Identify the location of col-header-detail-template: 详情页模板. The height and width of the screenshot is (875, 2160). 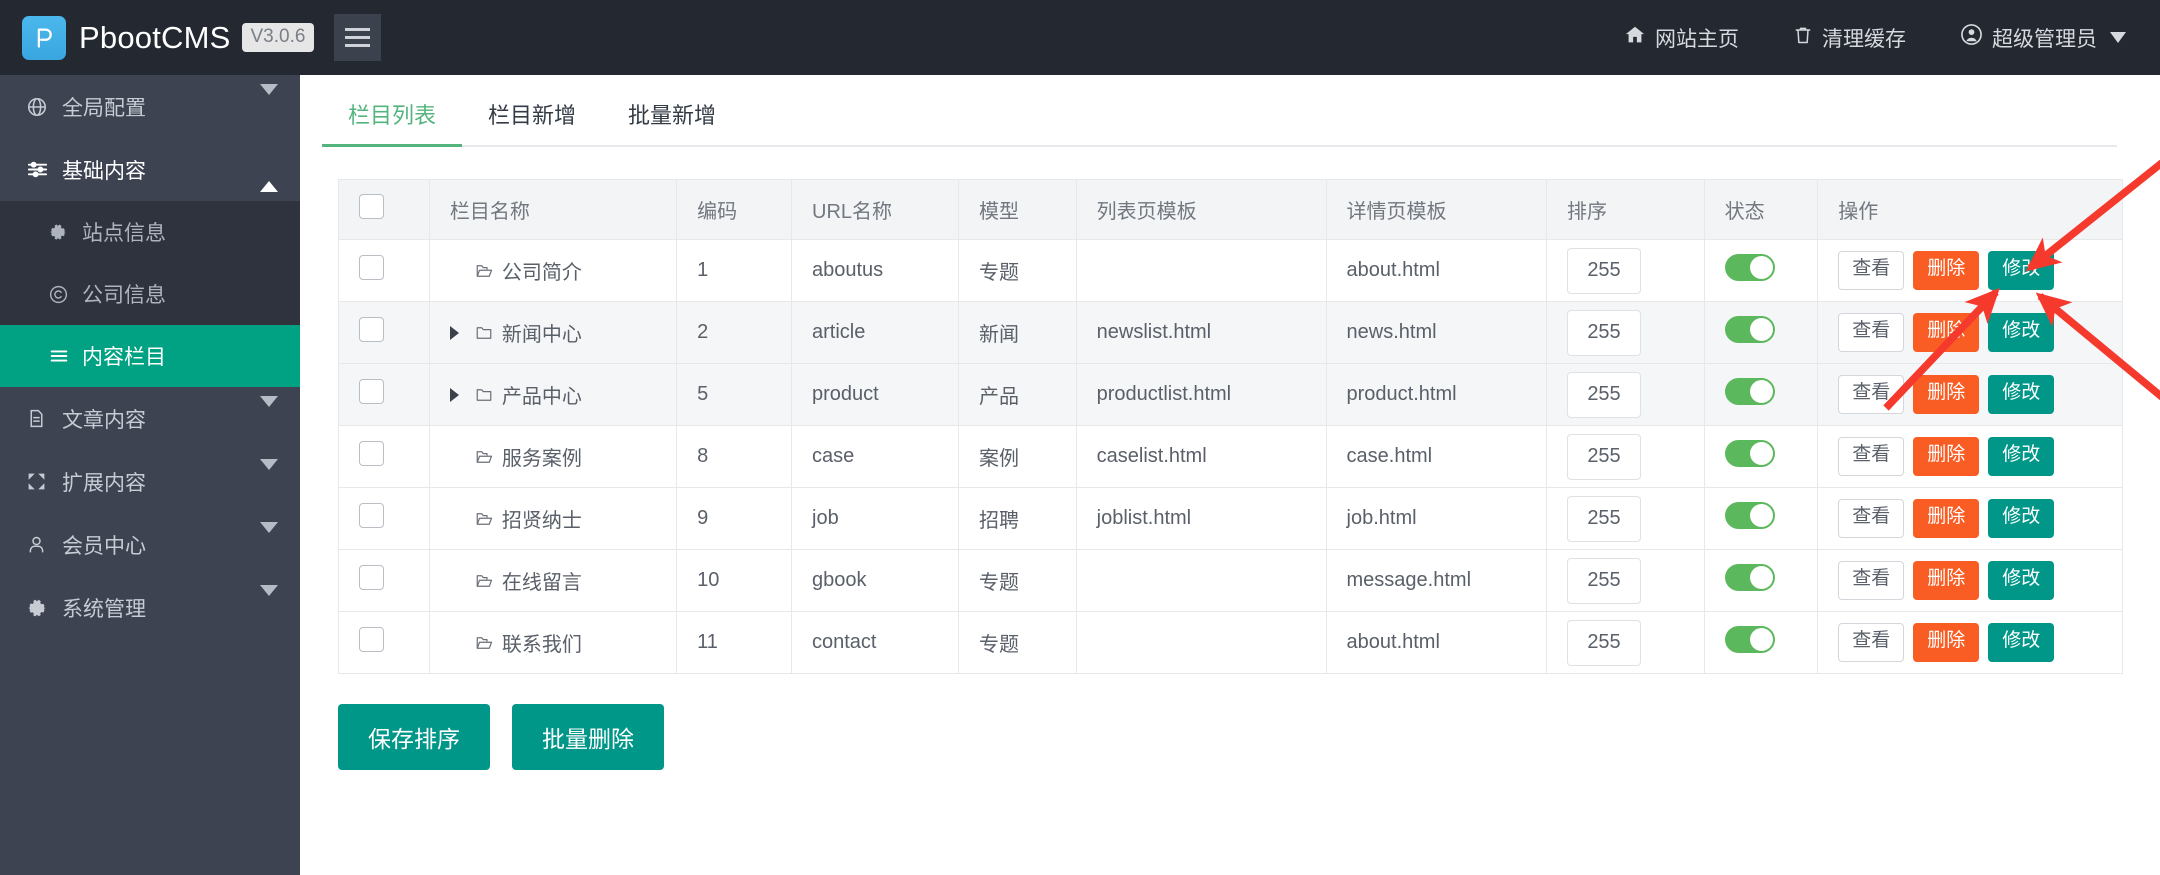
(1436, 209).